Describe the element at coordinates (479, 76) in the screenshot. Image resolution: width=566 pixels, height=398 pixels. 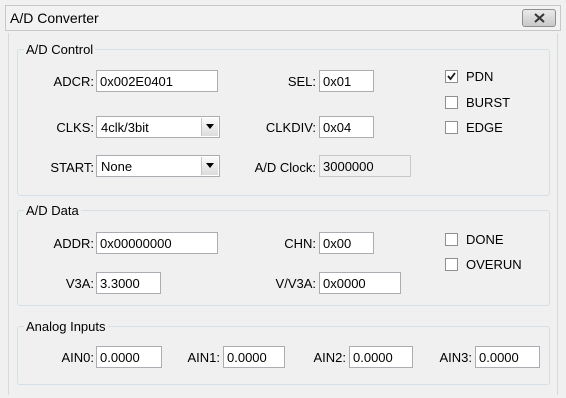
I see `pdn-label: PDN` at that location.